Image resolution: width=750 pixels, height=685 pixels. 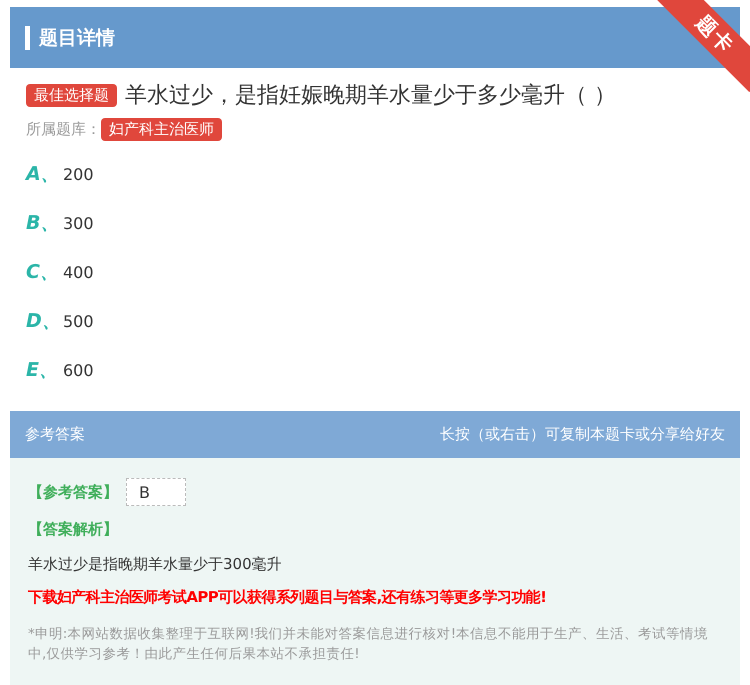 I want to click on page-title: 题目详情, so click(x=77, y=38).